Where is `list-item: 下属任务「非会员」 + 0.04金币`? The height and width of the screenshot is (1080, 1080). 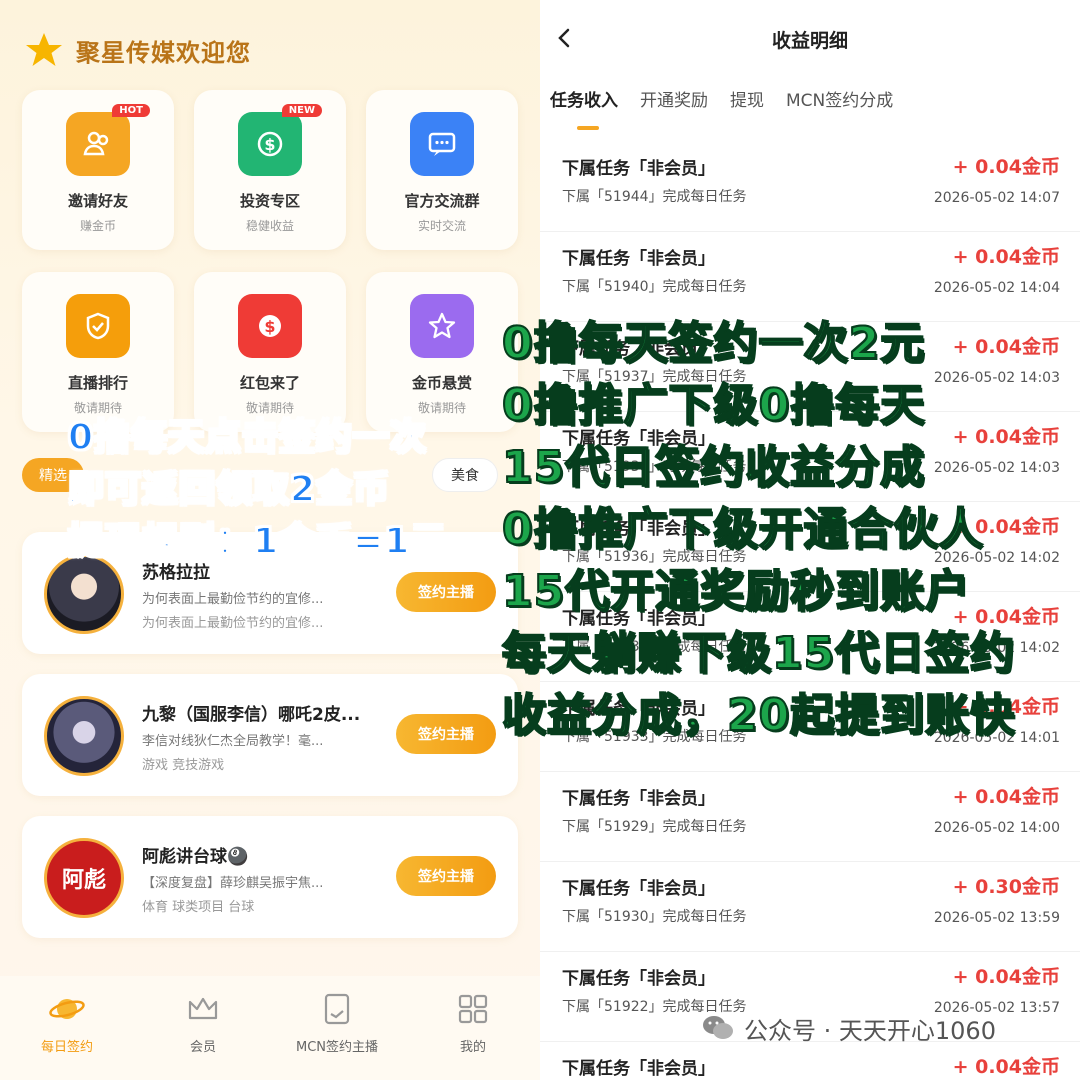
list-item: 下属任务「非会员」 + 0.04金币 is located at coordinates (810, 1061).